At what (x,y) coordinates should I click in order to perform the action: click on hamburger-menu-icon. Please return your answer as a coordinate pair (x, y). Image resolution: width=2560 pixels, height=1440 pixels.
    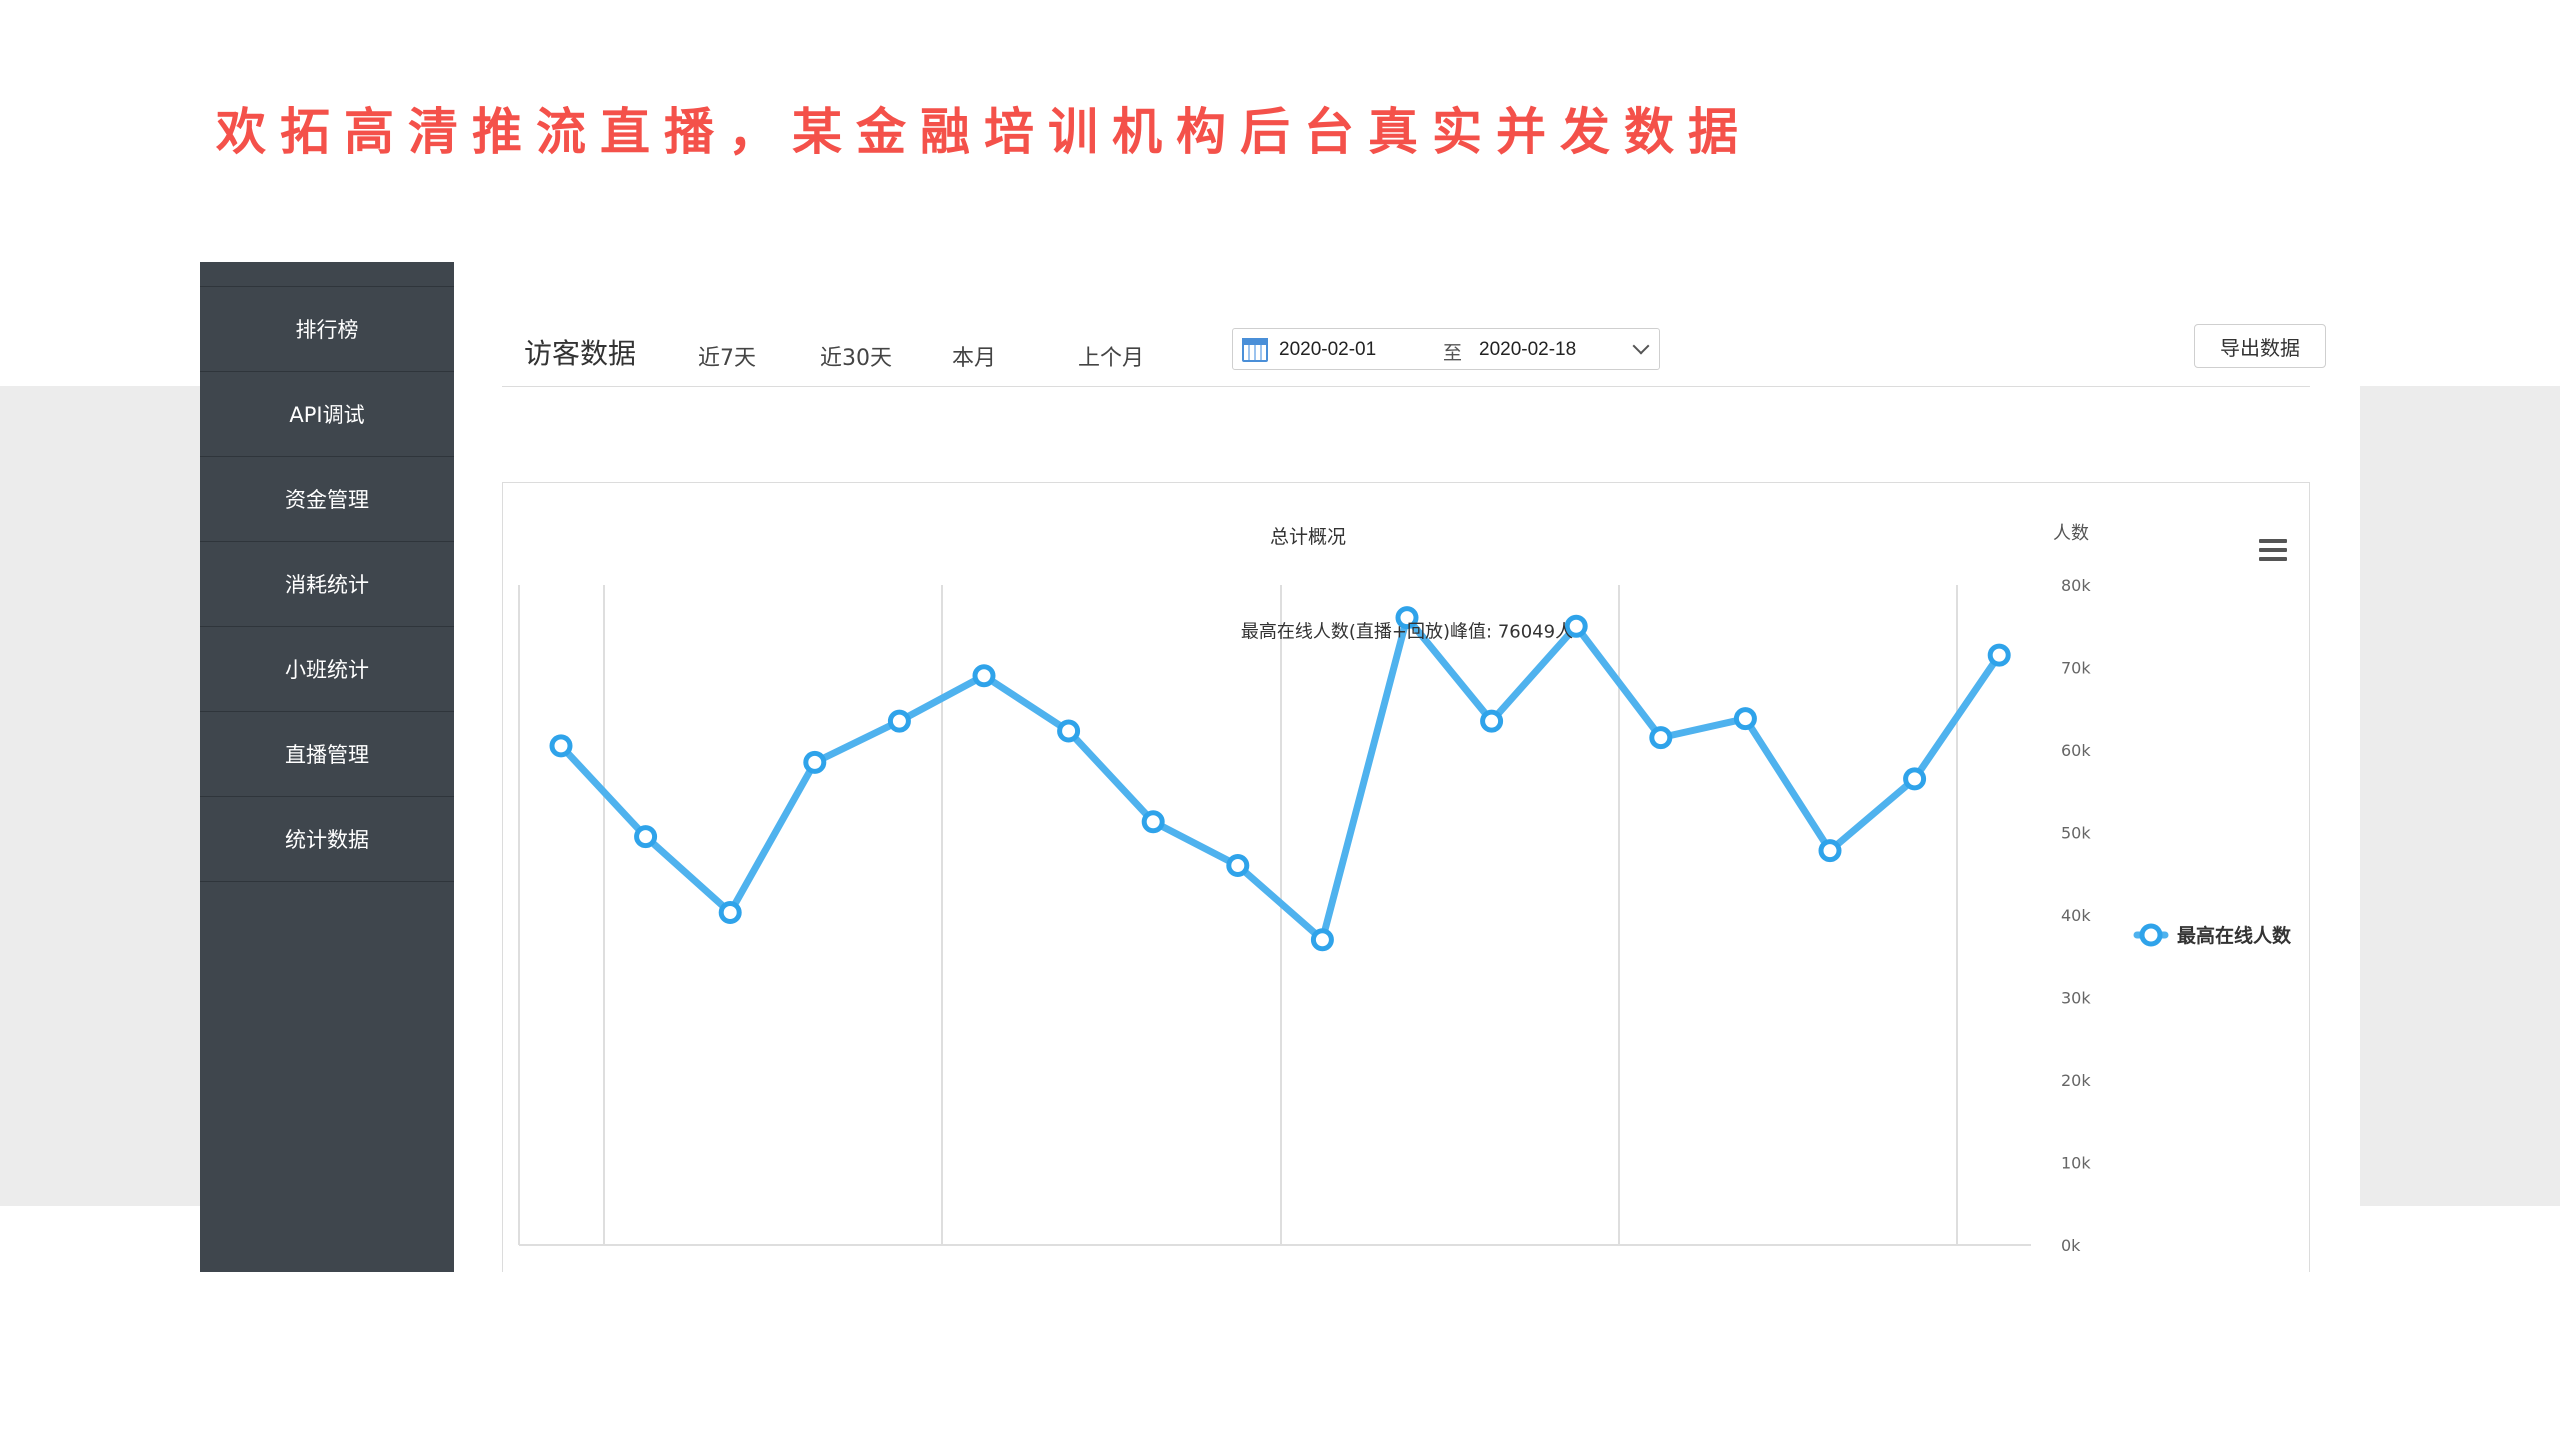
    Looking at the image, I should click on (2273, 550).